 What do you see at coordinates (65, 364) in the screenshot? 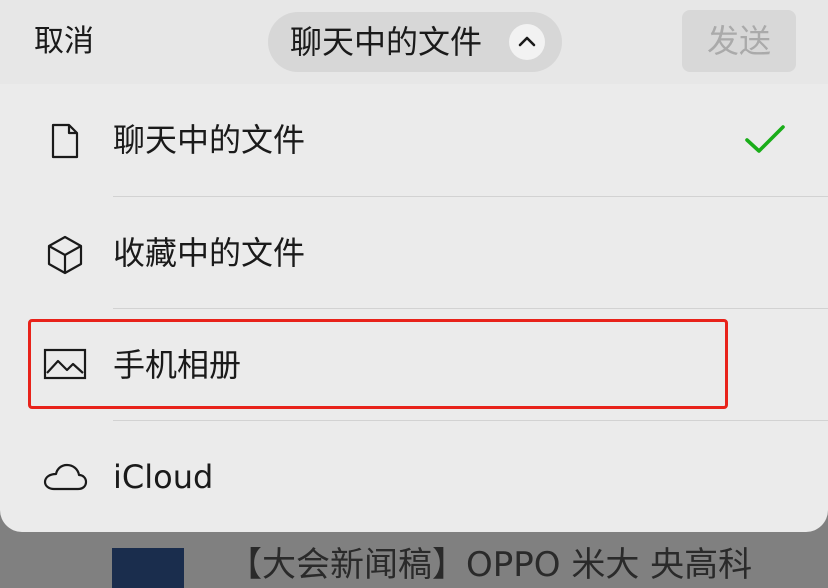
I see `photo-icon` at bounding box center [65, 364].